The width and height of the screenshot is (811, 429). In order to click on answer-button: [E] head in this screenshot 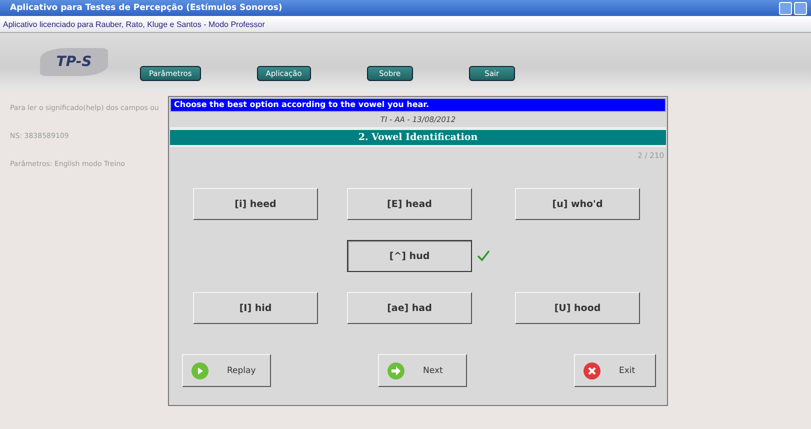, I will do `click(409, 204)`.